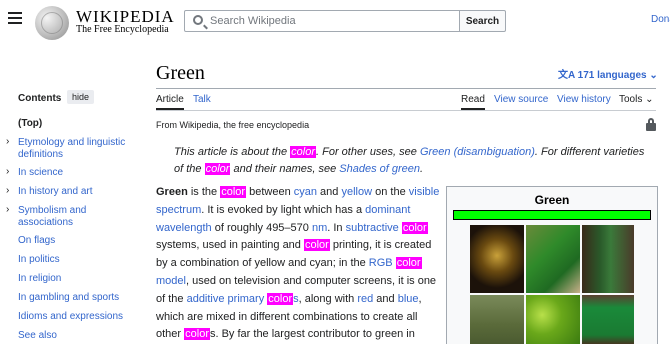 The width and height of the screenshot is (670, 344). I want to click on infobox-title: Green, so click(552, 200).